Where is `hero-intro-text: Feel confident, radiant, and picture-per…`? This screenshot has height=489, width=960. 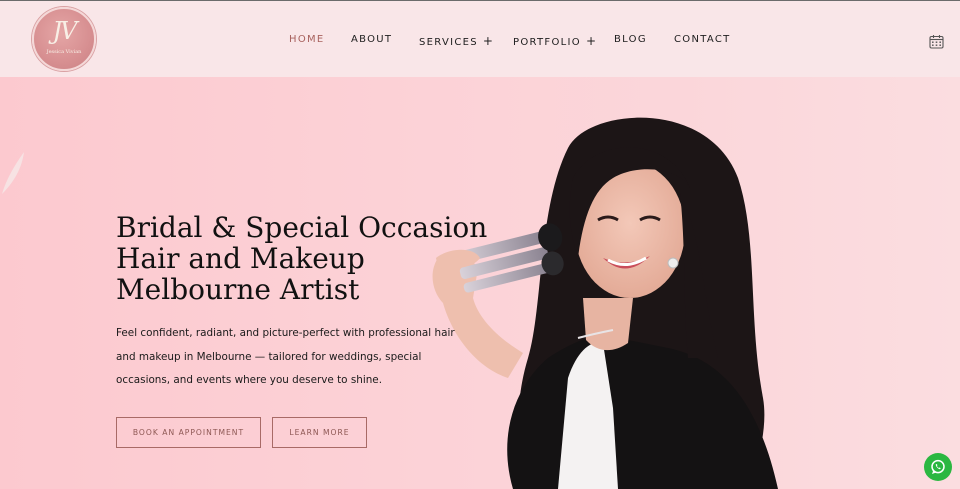 hero-intro-text: Feel confident, radiant, and picture-per… is located at coordinates (291, 357).